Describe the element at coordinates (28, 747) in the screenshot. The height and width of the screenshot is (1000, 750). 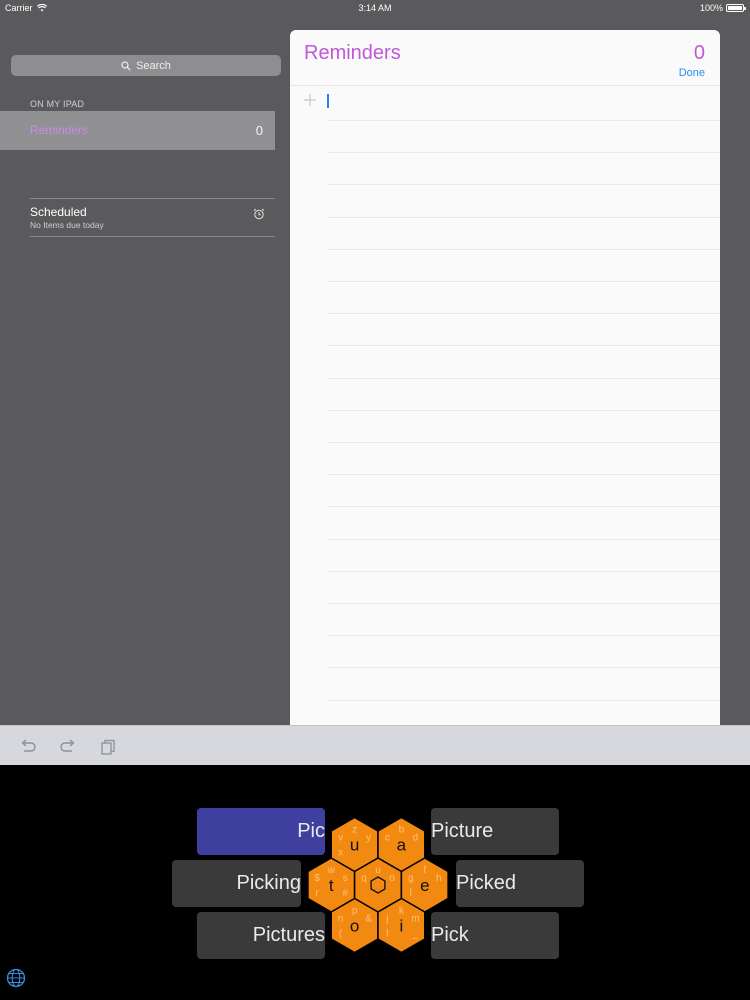
I see `undo-icon` at that location.